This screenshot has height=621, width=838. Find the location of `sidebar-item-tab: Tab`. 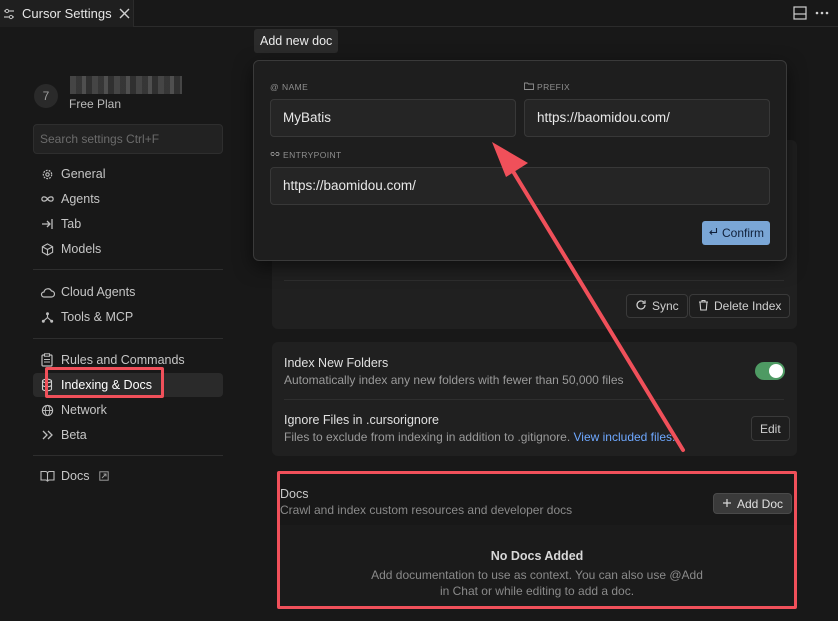

sidebar-item-tab: Tab is located at coordinates (128, 224).